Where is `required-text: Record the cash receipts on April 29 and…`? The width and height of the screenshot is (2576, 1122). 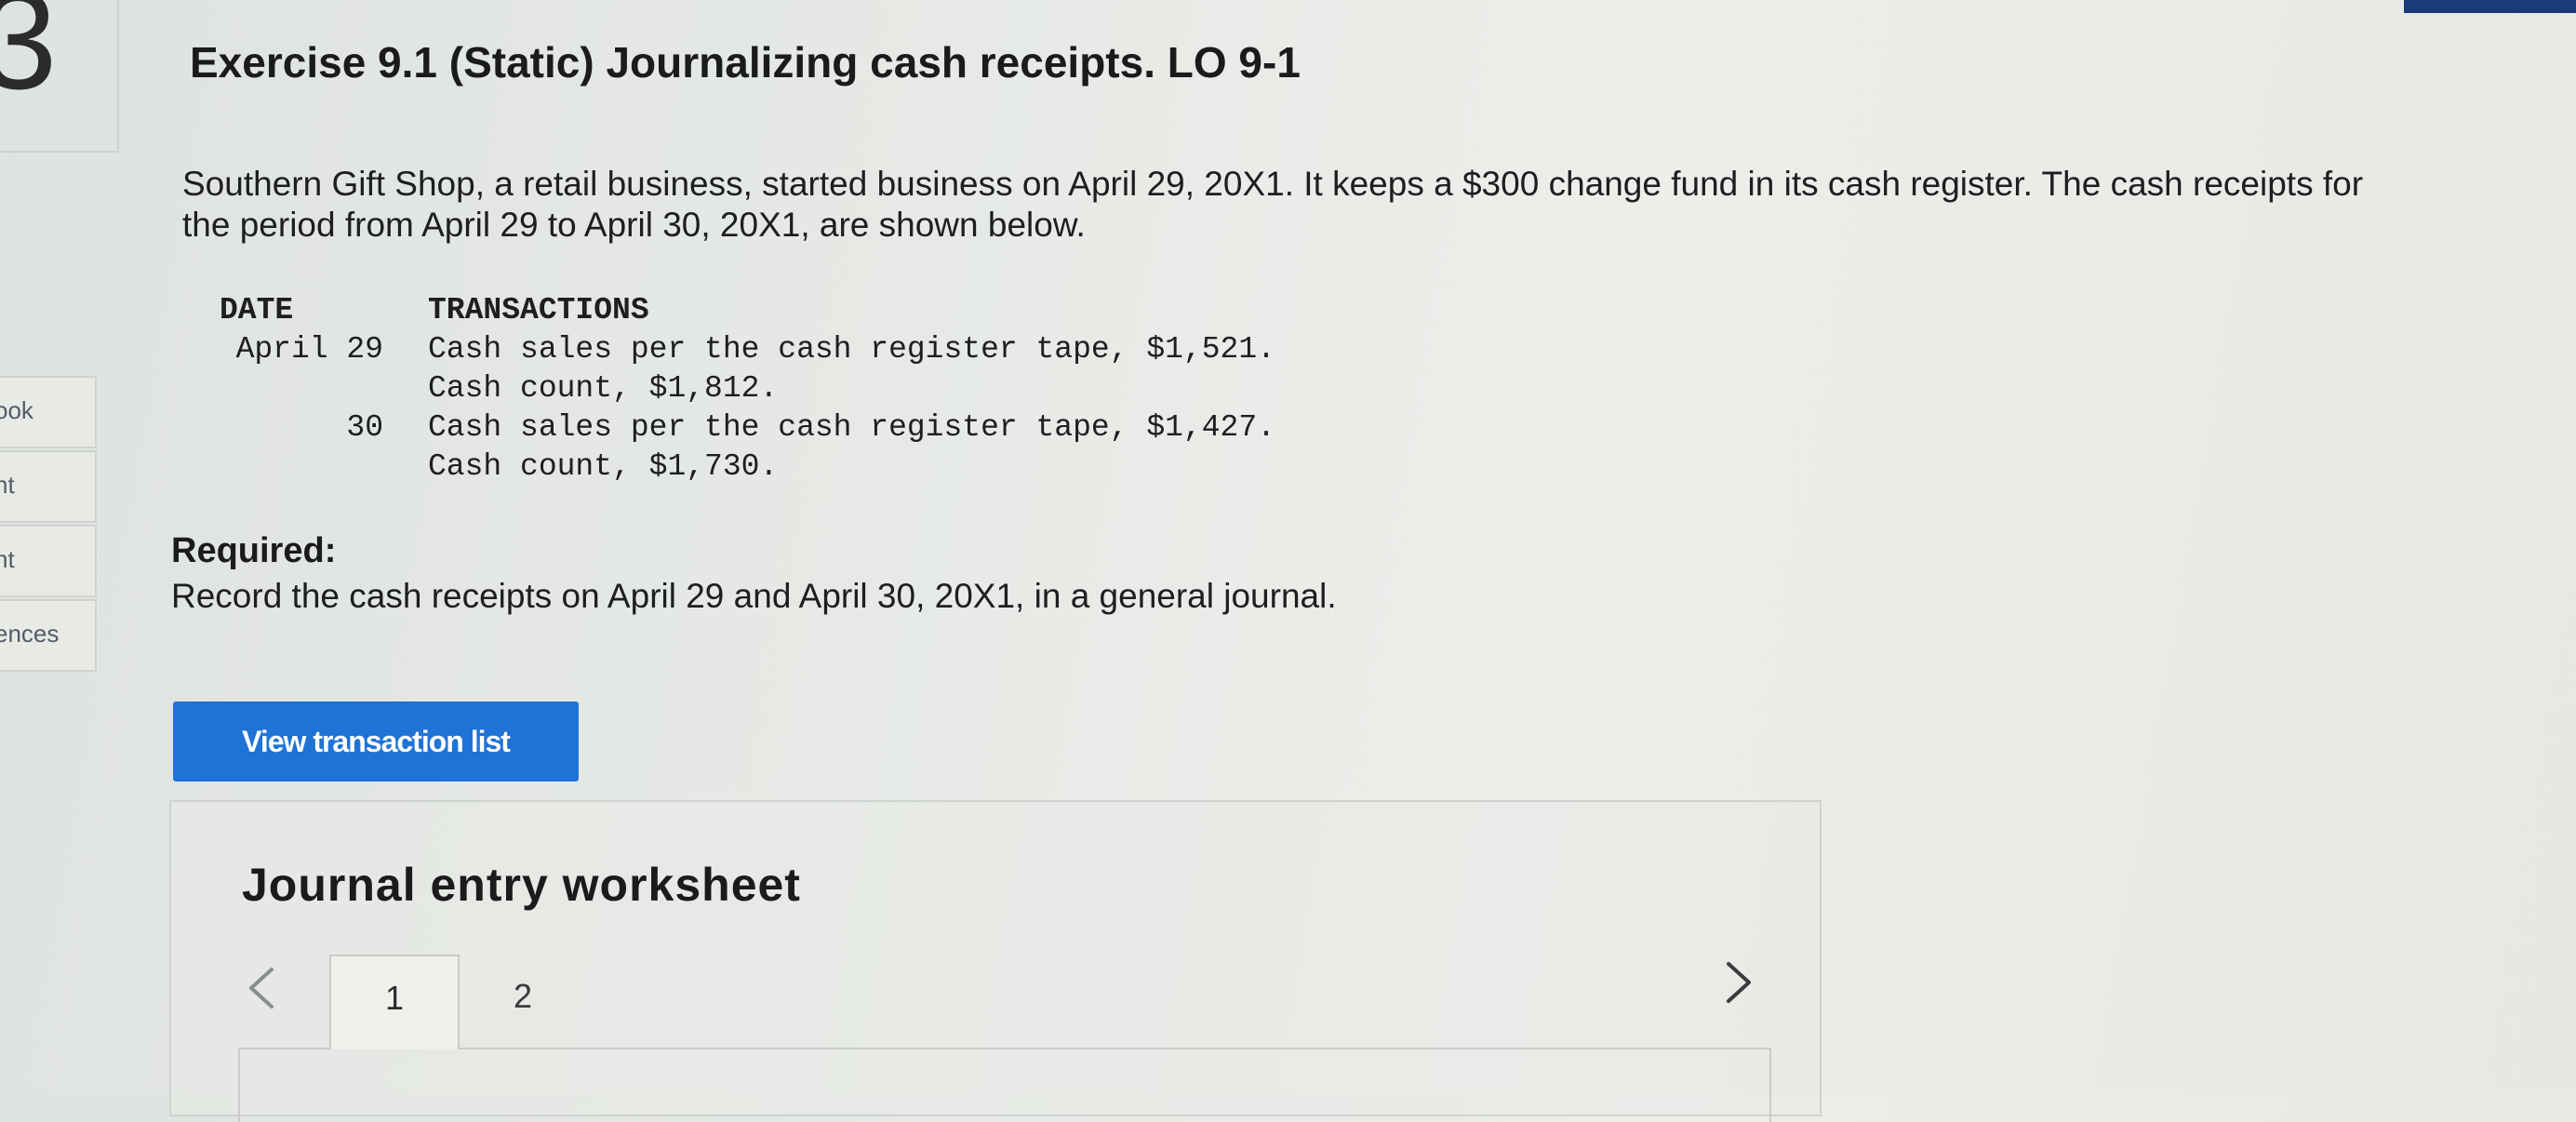 required-text: Record the cash receipts on April 29 and… is located at coordinates (754, 596).